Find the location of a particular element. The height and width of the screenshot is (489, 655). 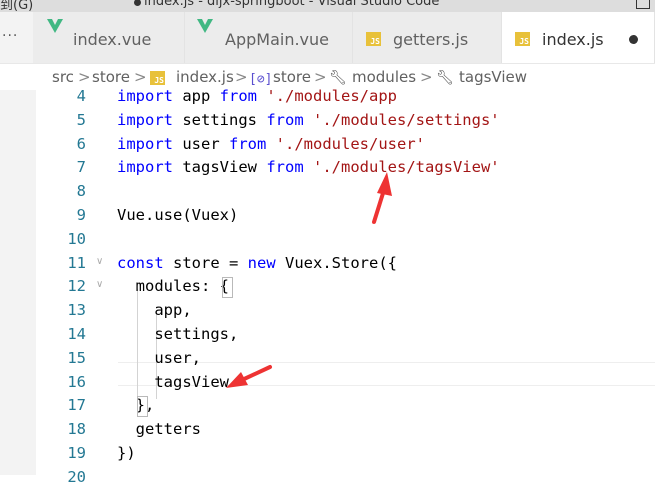

annotation-arrows is located at coordinates (309, 280).